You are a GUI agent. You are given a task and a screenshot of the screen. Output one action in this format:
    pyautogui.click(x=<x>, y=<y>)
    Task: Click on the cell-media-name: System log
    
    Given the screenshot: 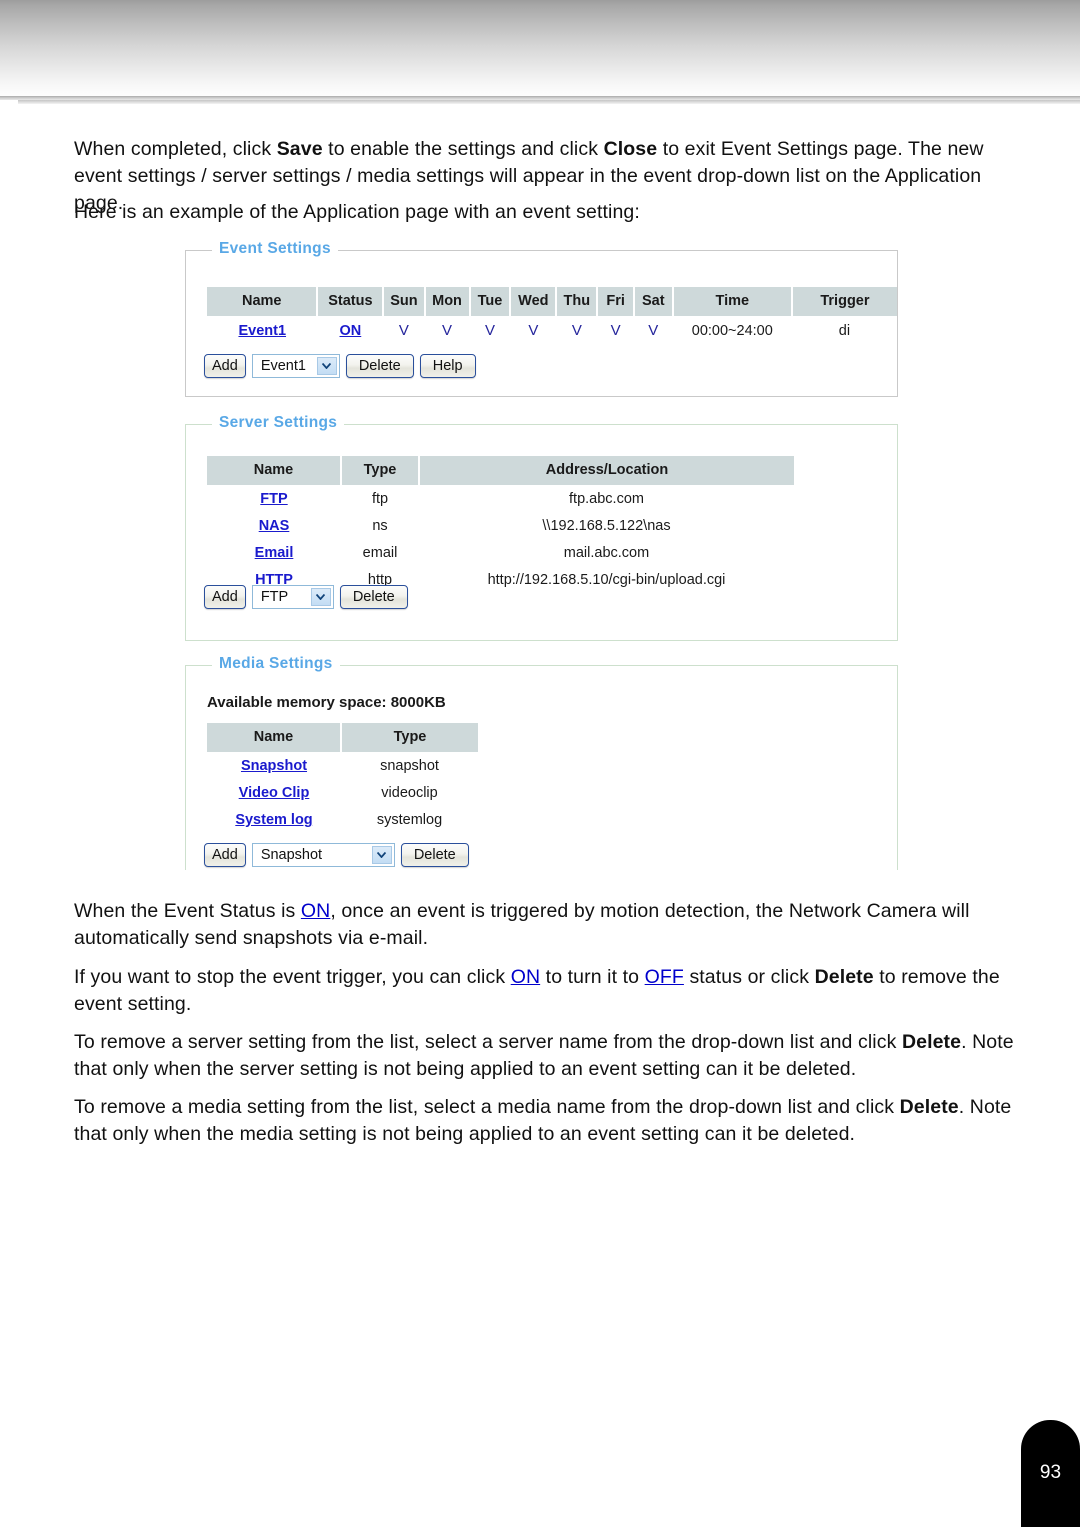 What is the action you would take?
    pyautogui.click(x=274, y=819)
    